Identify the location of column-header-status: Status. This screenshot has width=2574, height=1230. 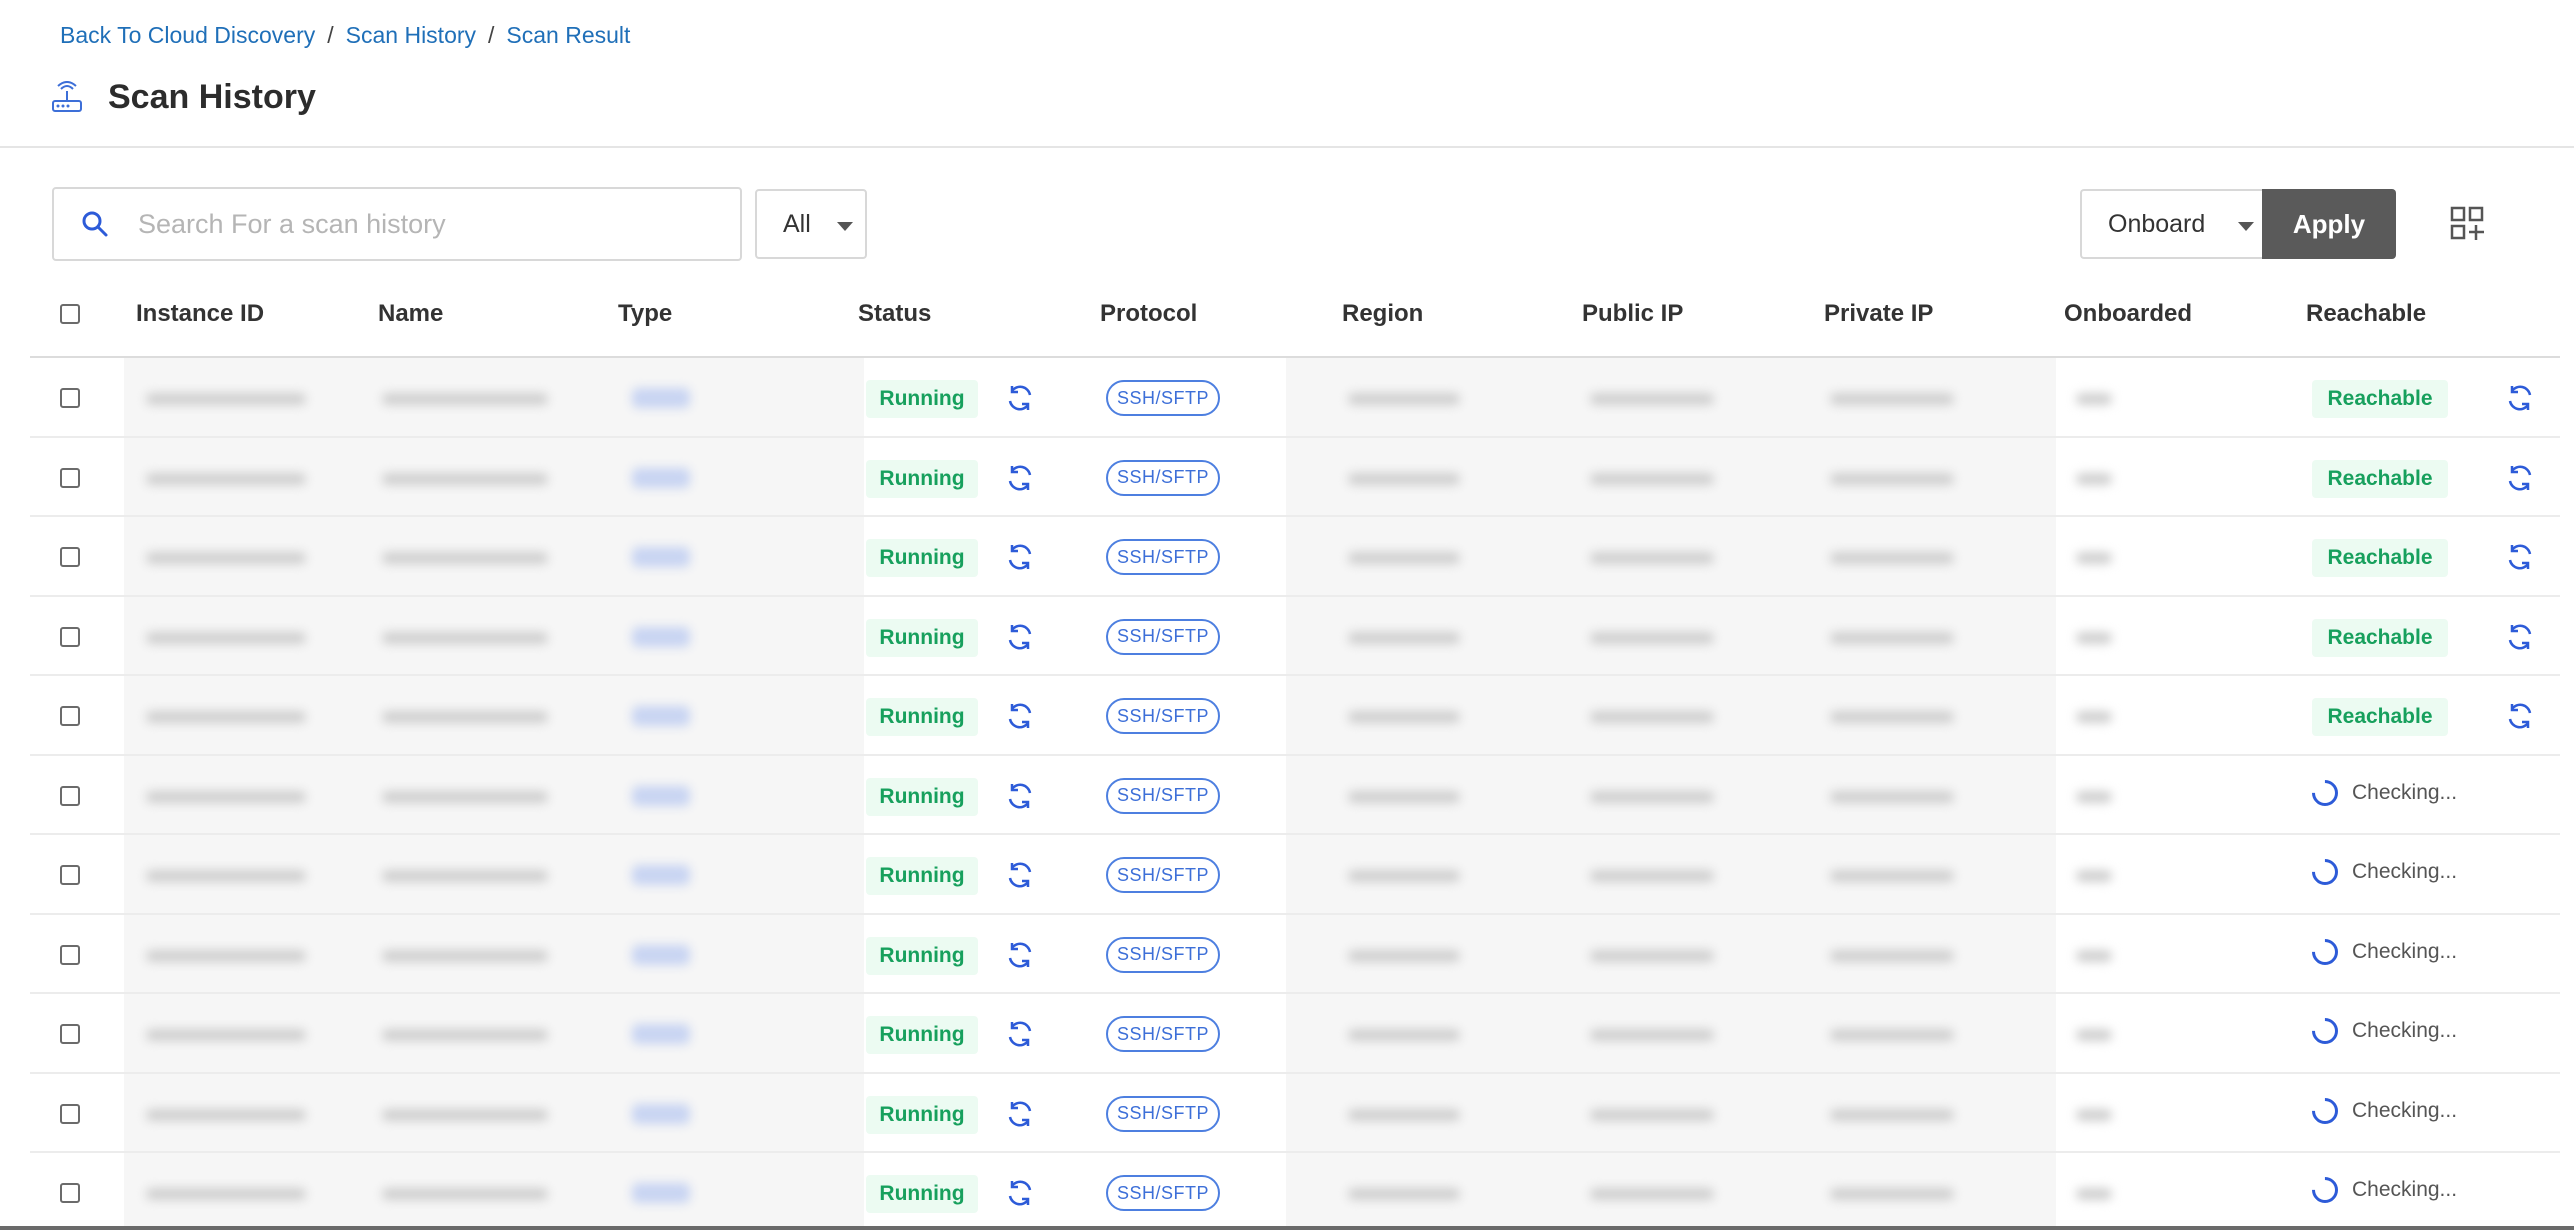
(894, 314).